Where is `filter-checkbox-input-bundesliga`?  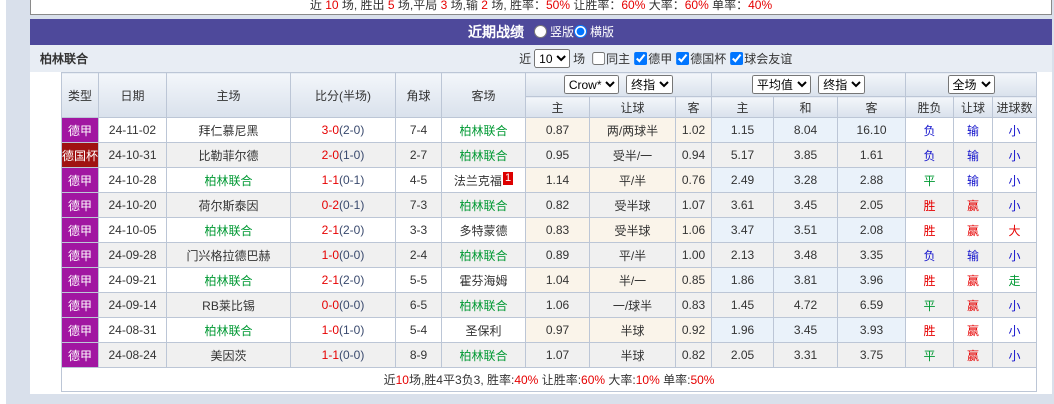
filter-checkbox-input-bundesliga is located at coordinates (641, 58).